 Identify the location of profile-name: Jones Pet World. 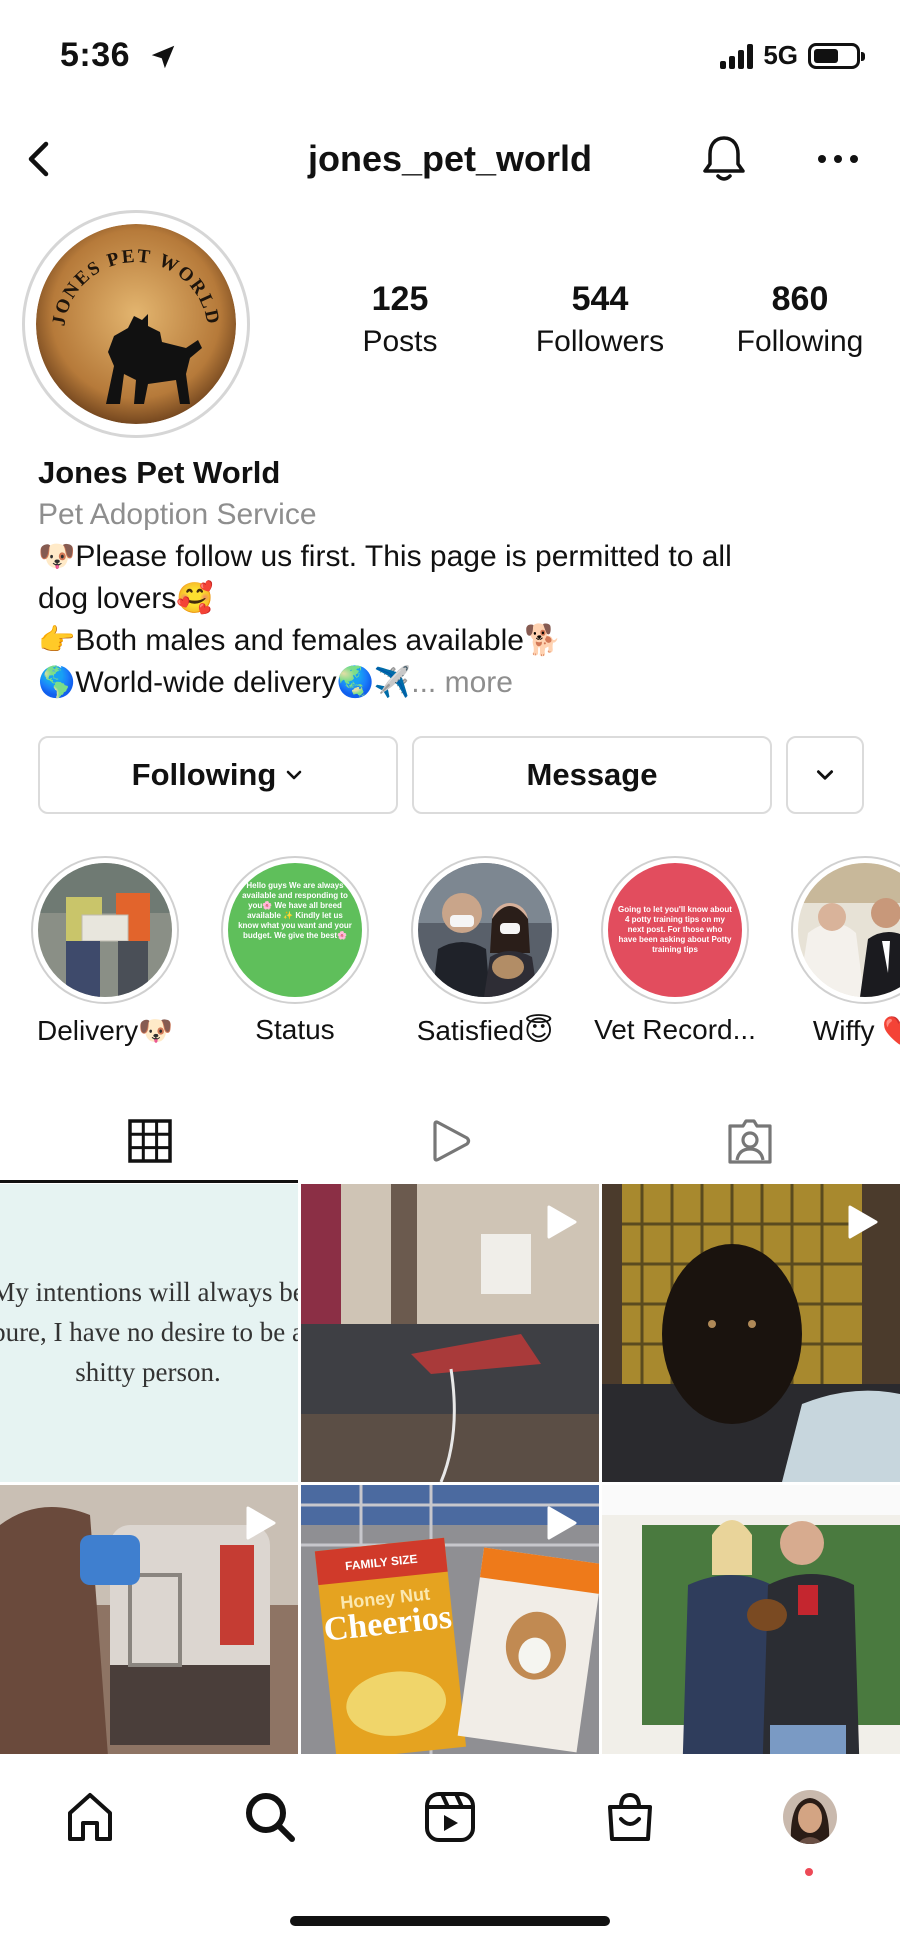
(159, 472).